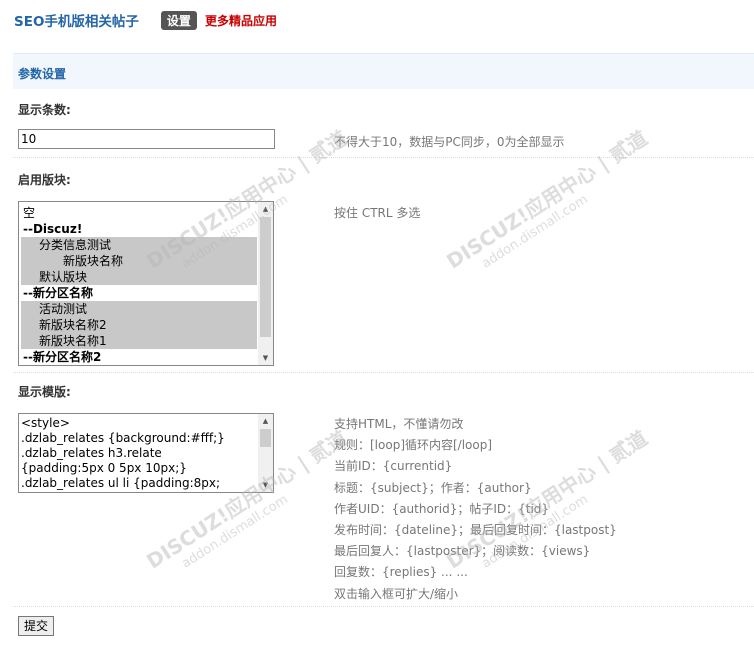  I want to click on count-label: 显示条数:, so click(44, 110).